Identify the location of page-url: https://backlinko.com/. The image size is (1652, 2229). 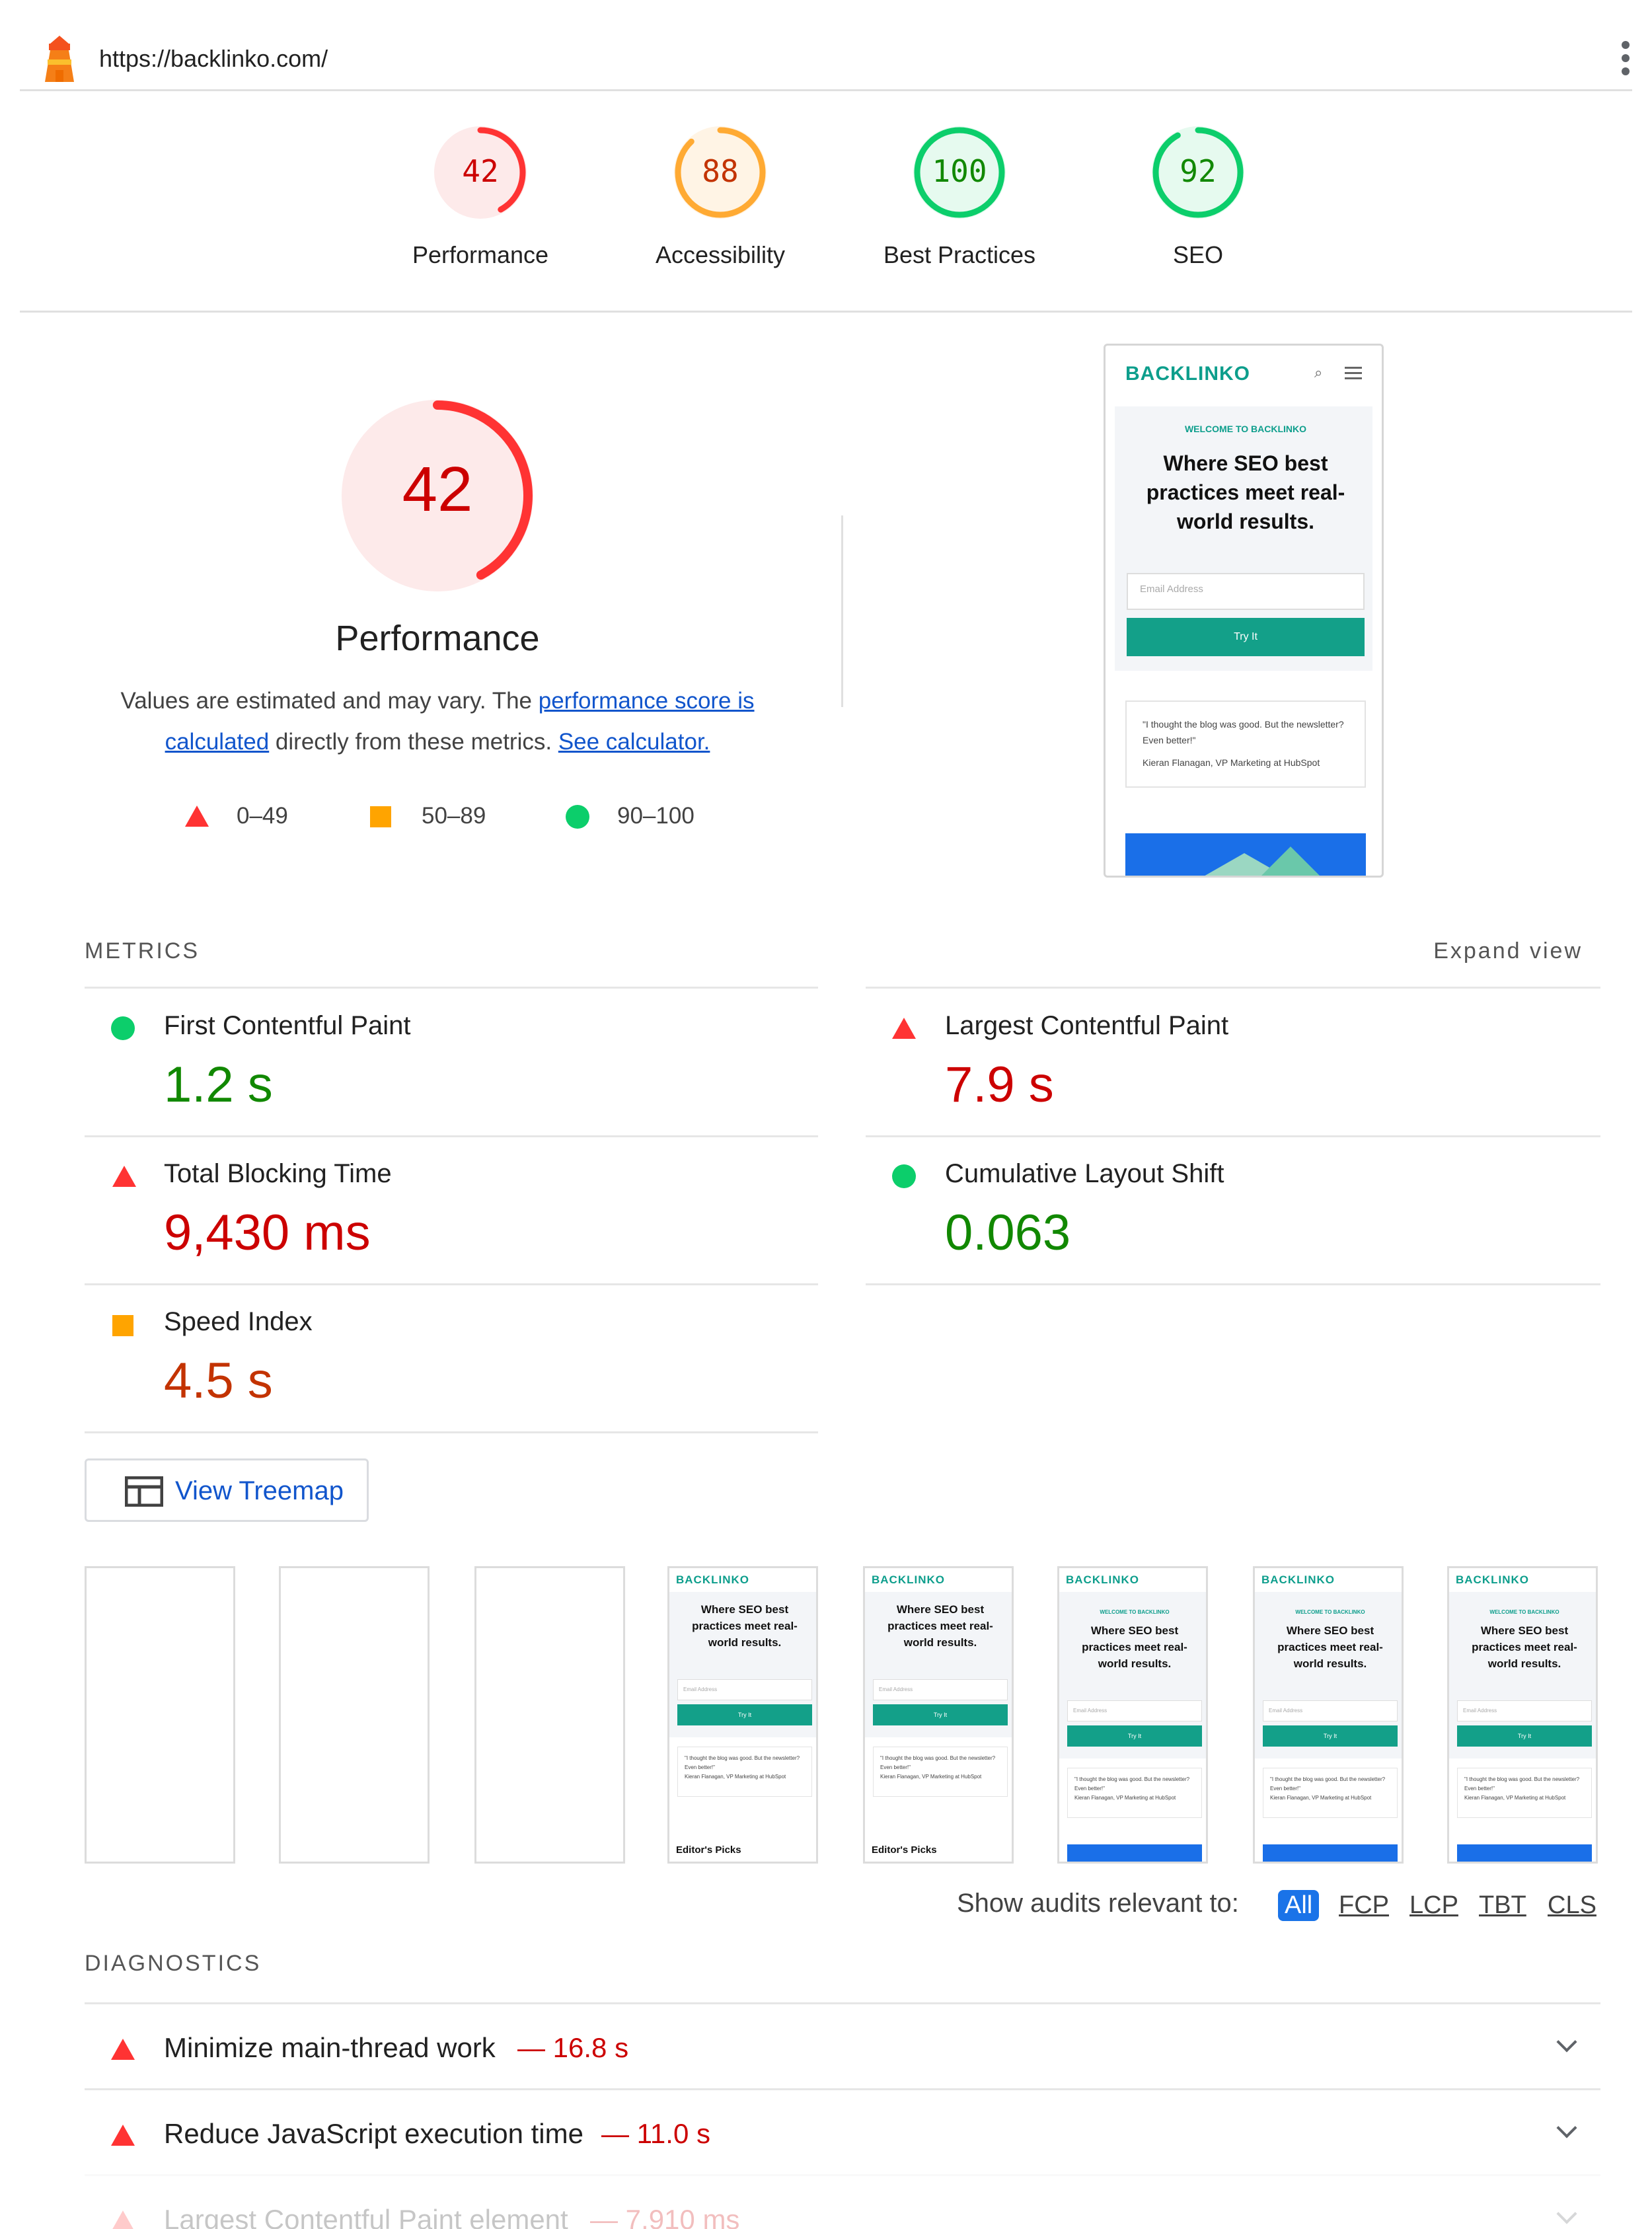
(213, 58).